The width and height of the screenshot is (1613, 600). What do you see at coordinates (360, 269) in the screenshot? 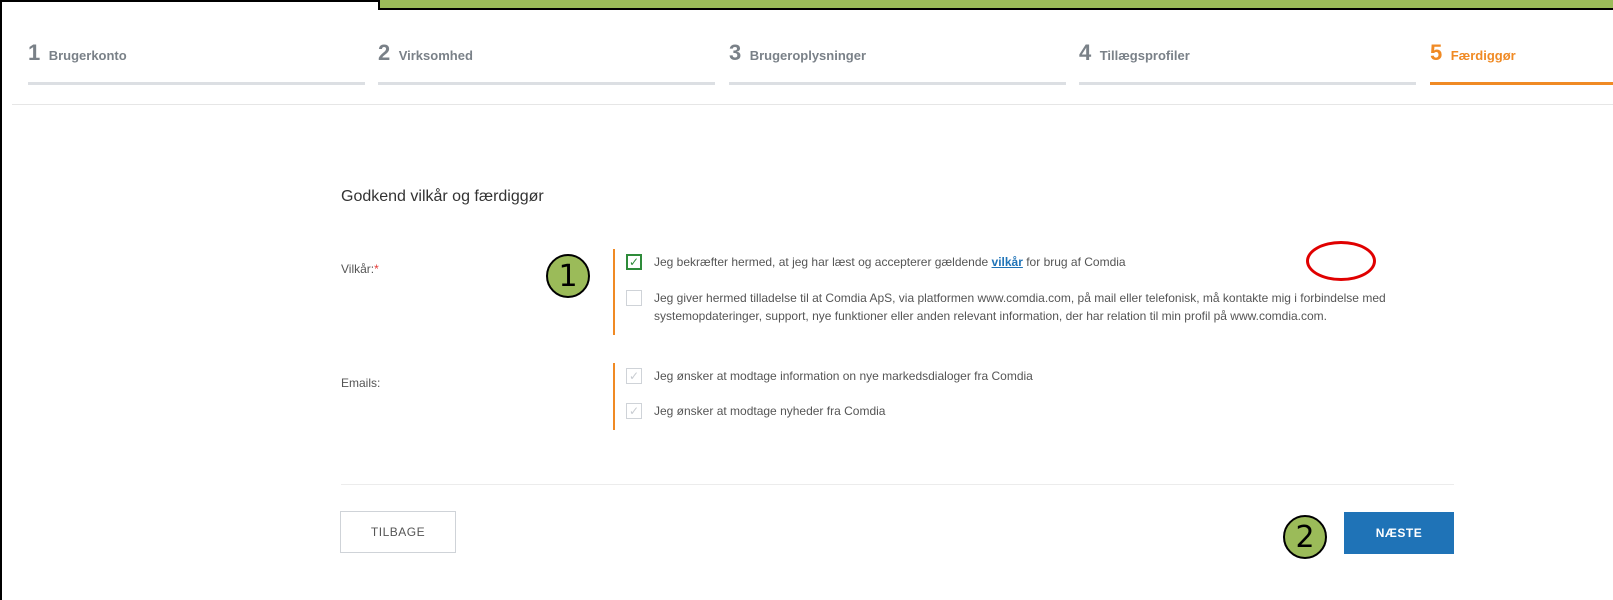
I see `terms-label: Vilkår:*` at bounding box center [360, 269].